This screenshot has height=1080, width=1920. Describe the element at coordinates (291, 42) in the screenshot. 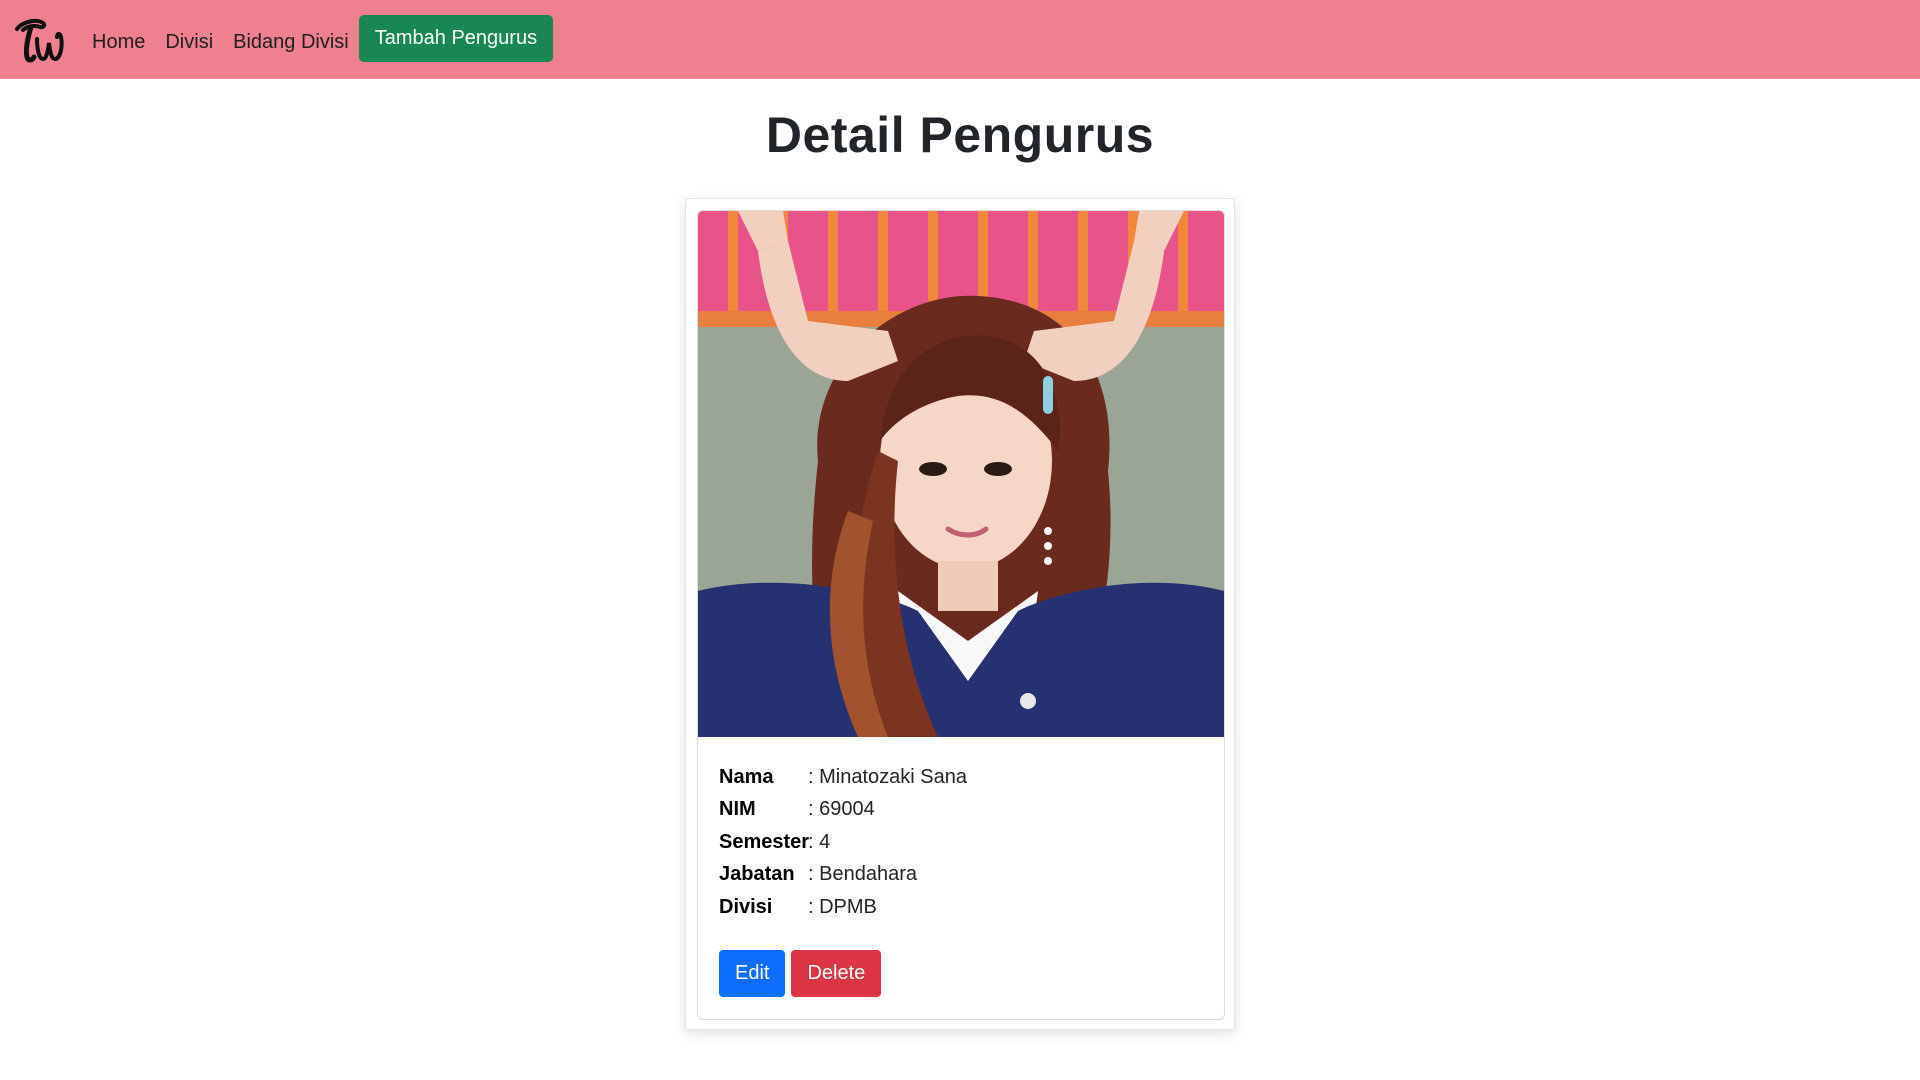

I see `nav-link-bidang-divisi: Bidang Divisi` at that location.